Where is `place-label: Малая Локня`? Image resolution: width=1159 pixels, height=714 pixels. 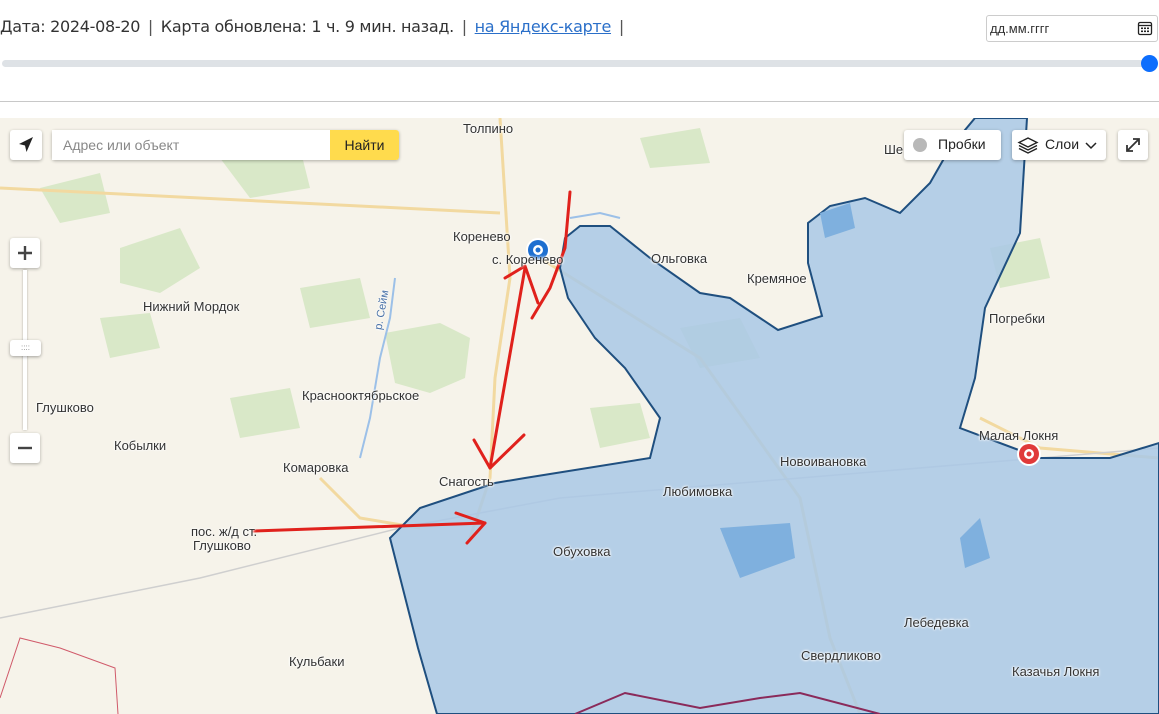
place-label: Малая Локня is located at coordinates (1019, 435).